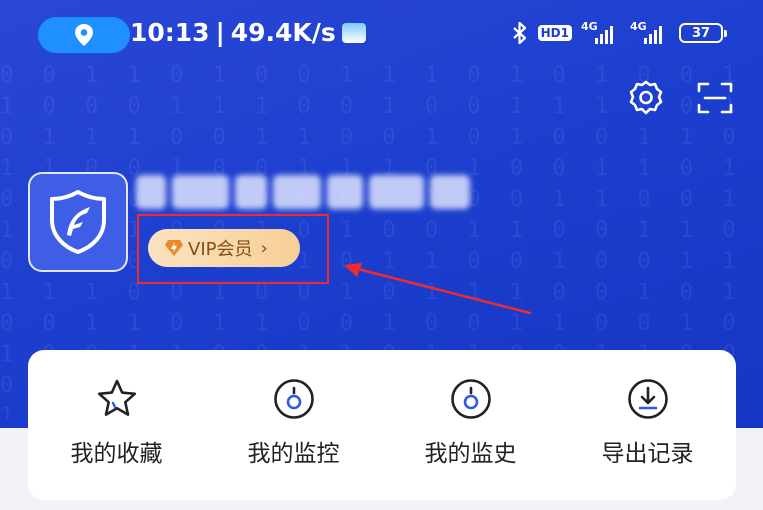 This screenshot has height=510, width=763. Describe the element at coordinates (170, 32) in the screenshot. I see `status-time: 10:13` at that location.